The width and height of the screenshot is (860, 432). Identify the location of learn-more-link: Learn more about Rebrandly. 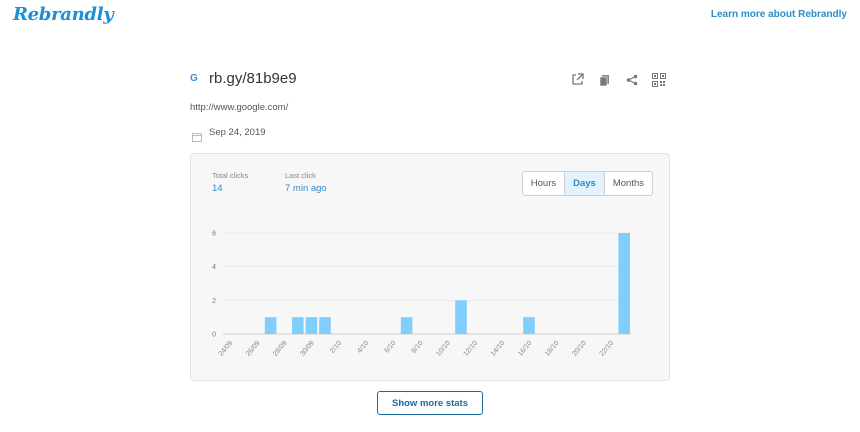
(779, 14).